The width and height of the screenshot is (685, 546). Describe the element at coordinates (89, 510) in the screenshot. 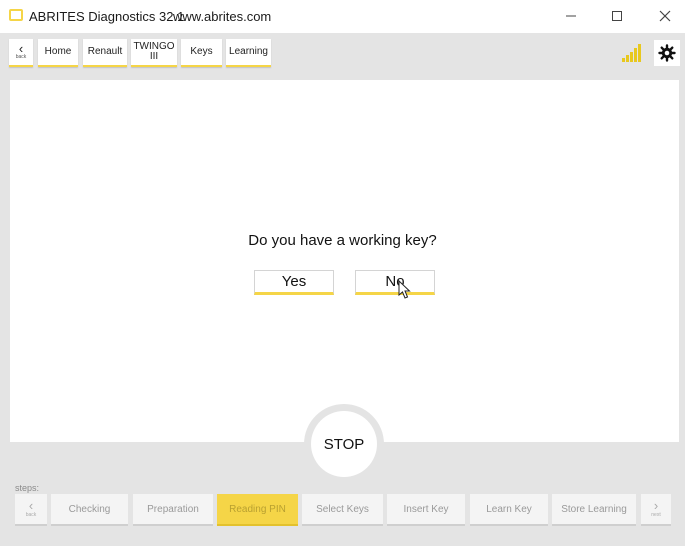

I see `step-checking: Checking` at that location.